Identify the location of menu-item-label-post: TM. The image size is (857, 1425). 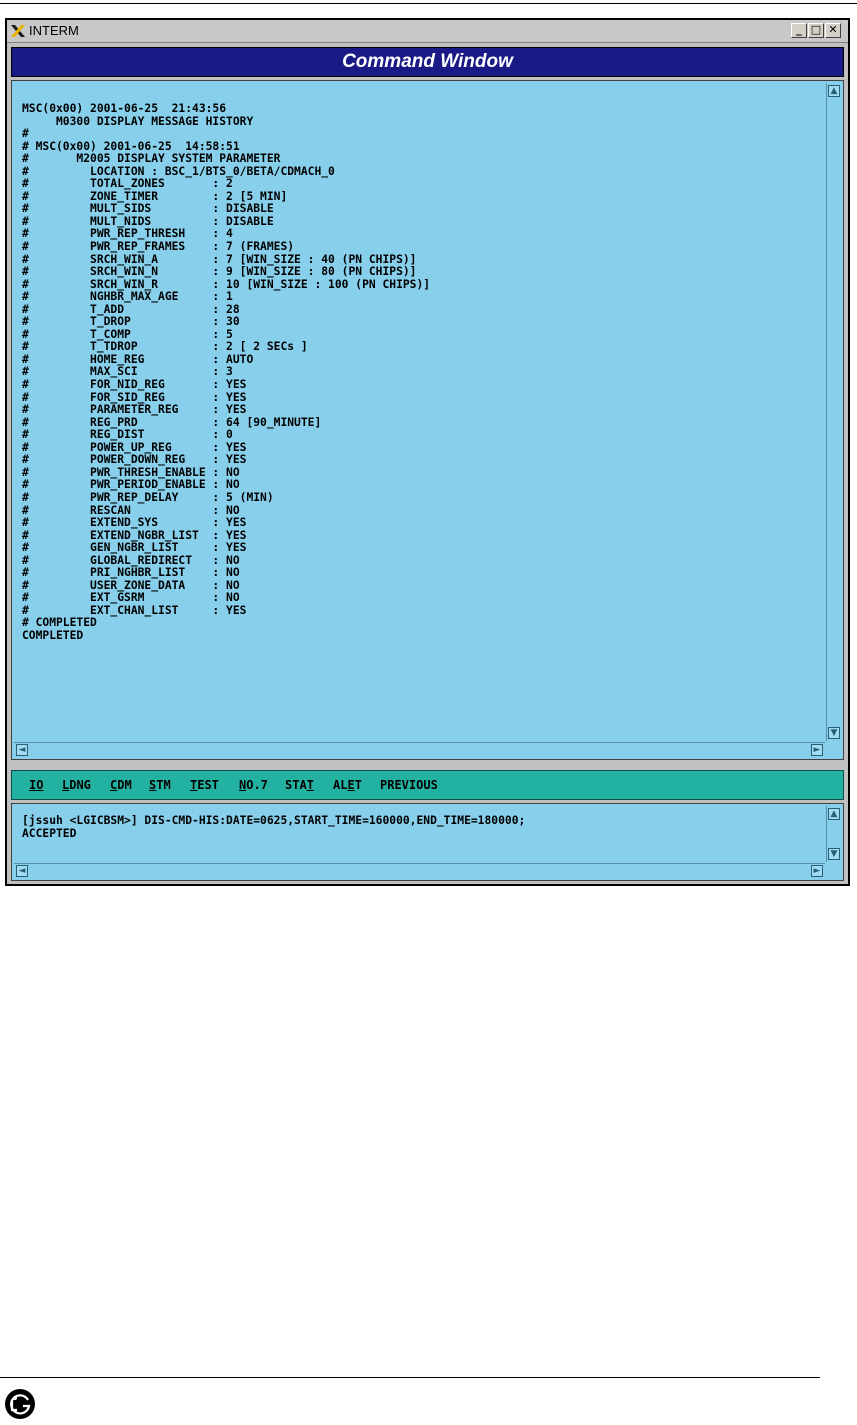
(163, 785).